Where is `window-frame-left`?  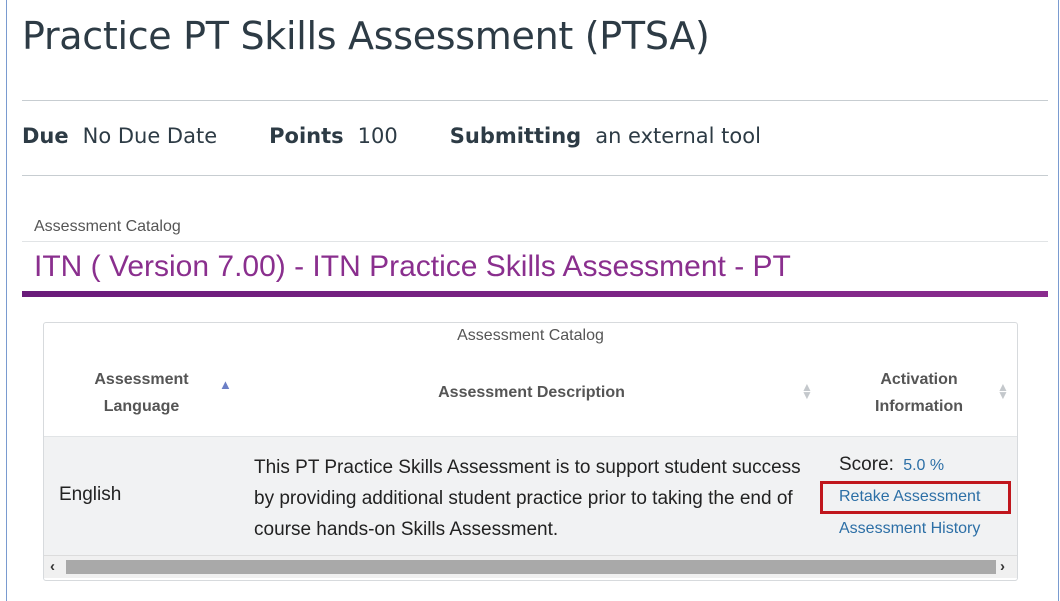 window-frame-left is located at coordinates (6, 300).